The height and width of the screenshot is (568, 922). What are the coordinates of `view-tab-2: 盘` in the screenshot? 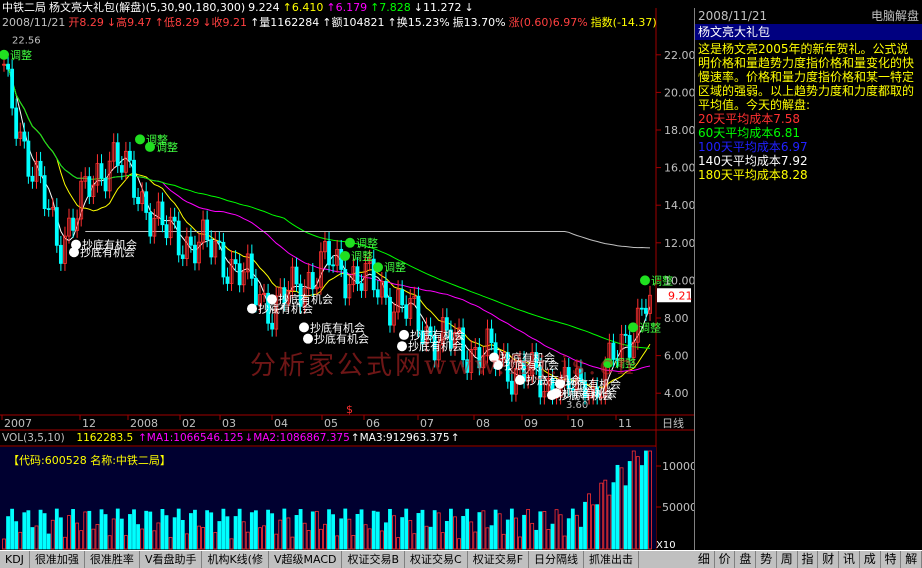 It's located at (746, 559).